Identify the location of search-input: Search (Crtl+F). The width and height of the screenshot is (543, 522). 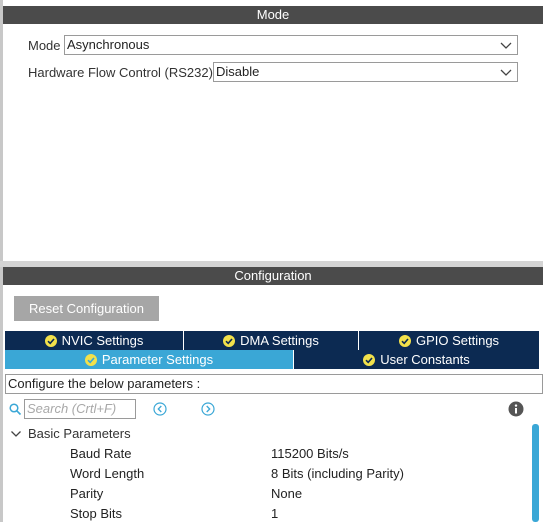
(80, 409).